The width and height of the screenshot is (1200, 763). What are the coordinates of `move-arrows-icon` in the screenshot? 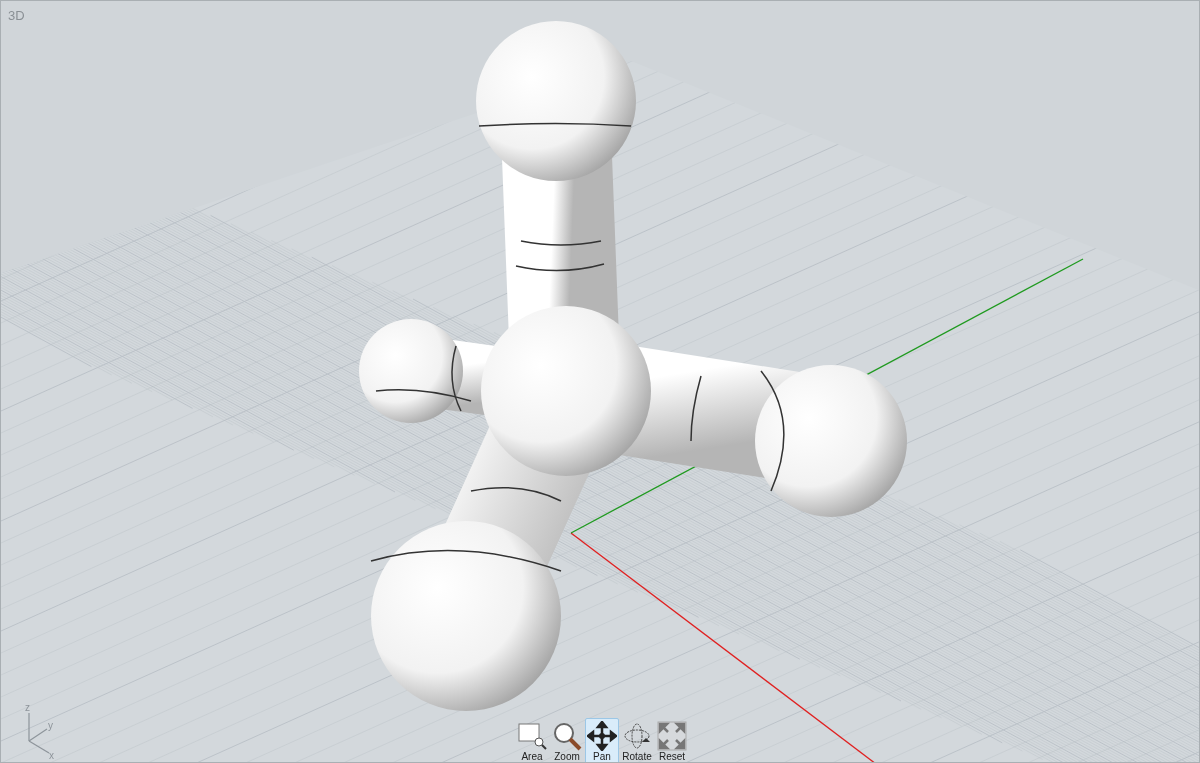 It's located at (602, 736).